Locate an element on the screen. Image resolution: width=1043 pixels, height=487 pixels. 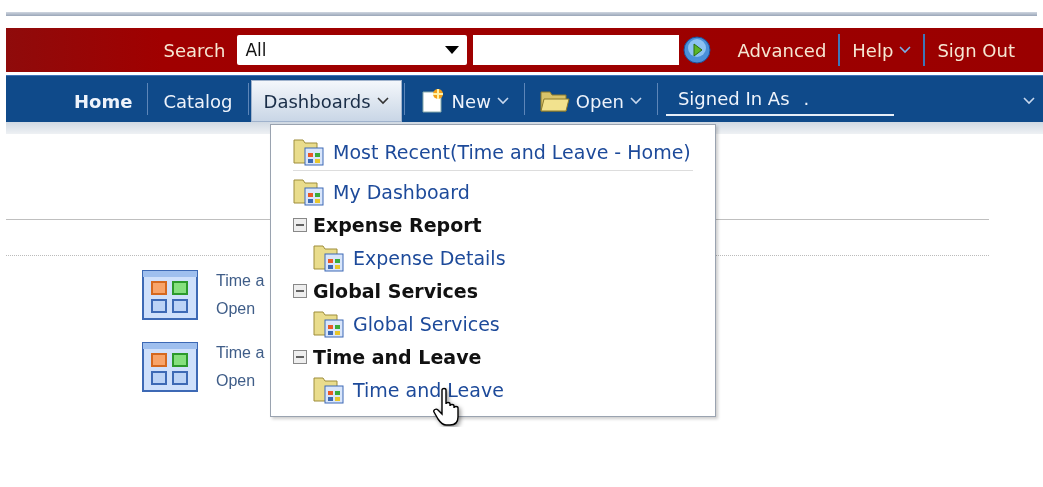
search-label: Search is located at coordinates (194, 50).